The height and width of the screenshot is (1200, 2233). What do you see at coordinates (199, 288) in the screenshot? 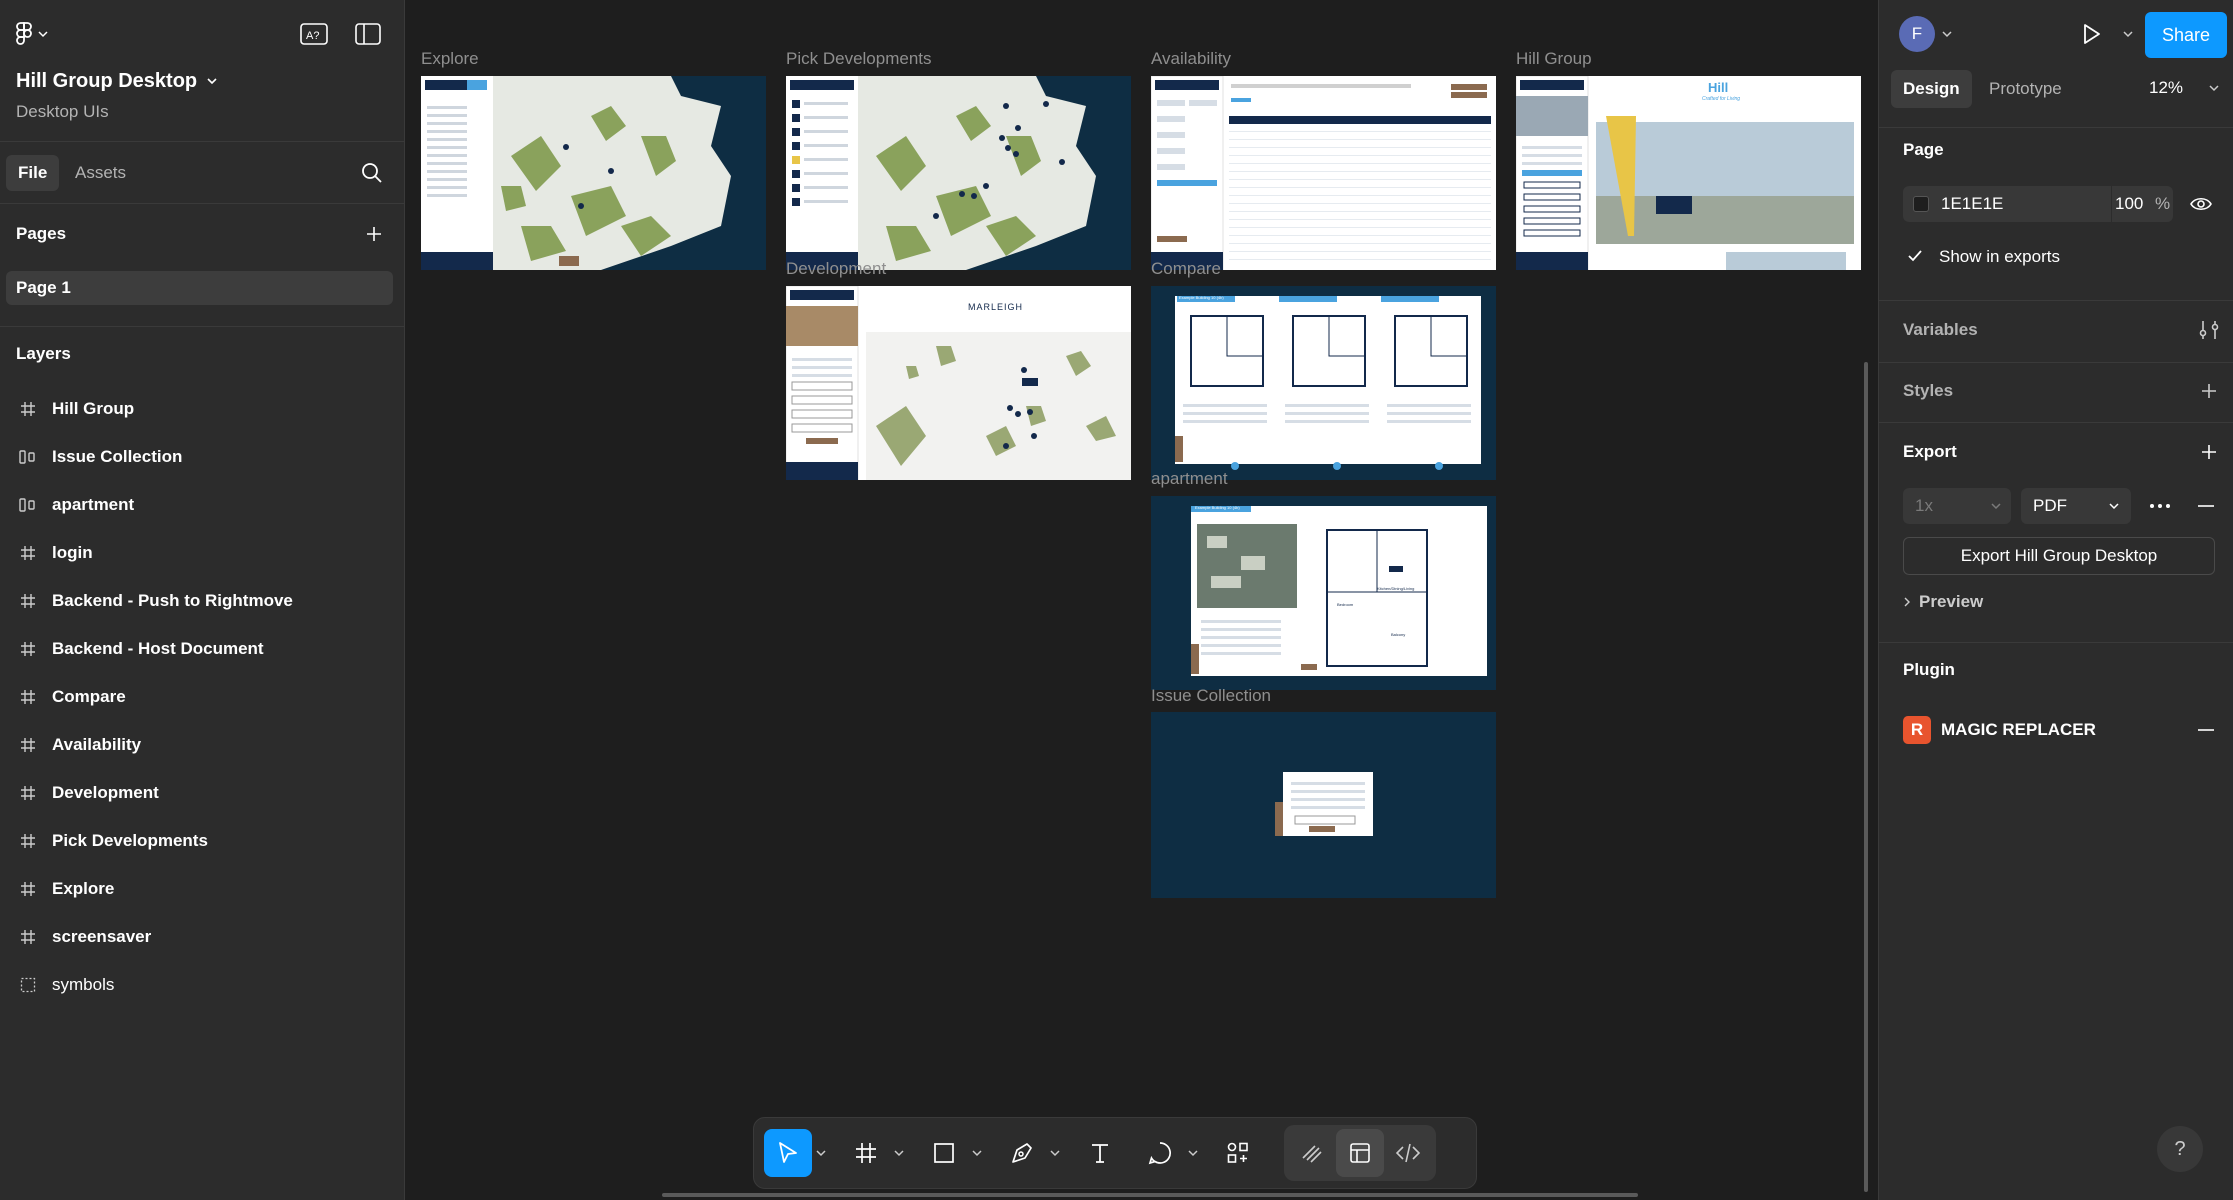
I see `page-item-page-1: Page 1` at bounding box center [199, 288].